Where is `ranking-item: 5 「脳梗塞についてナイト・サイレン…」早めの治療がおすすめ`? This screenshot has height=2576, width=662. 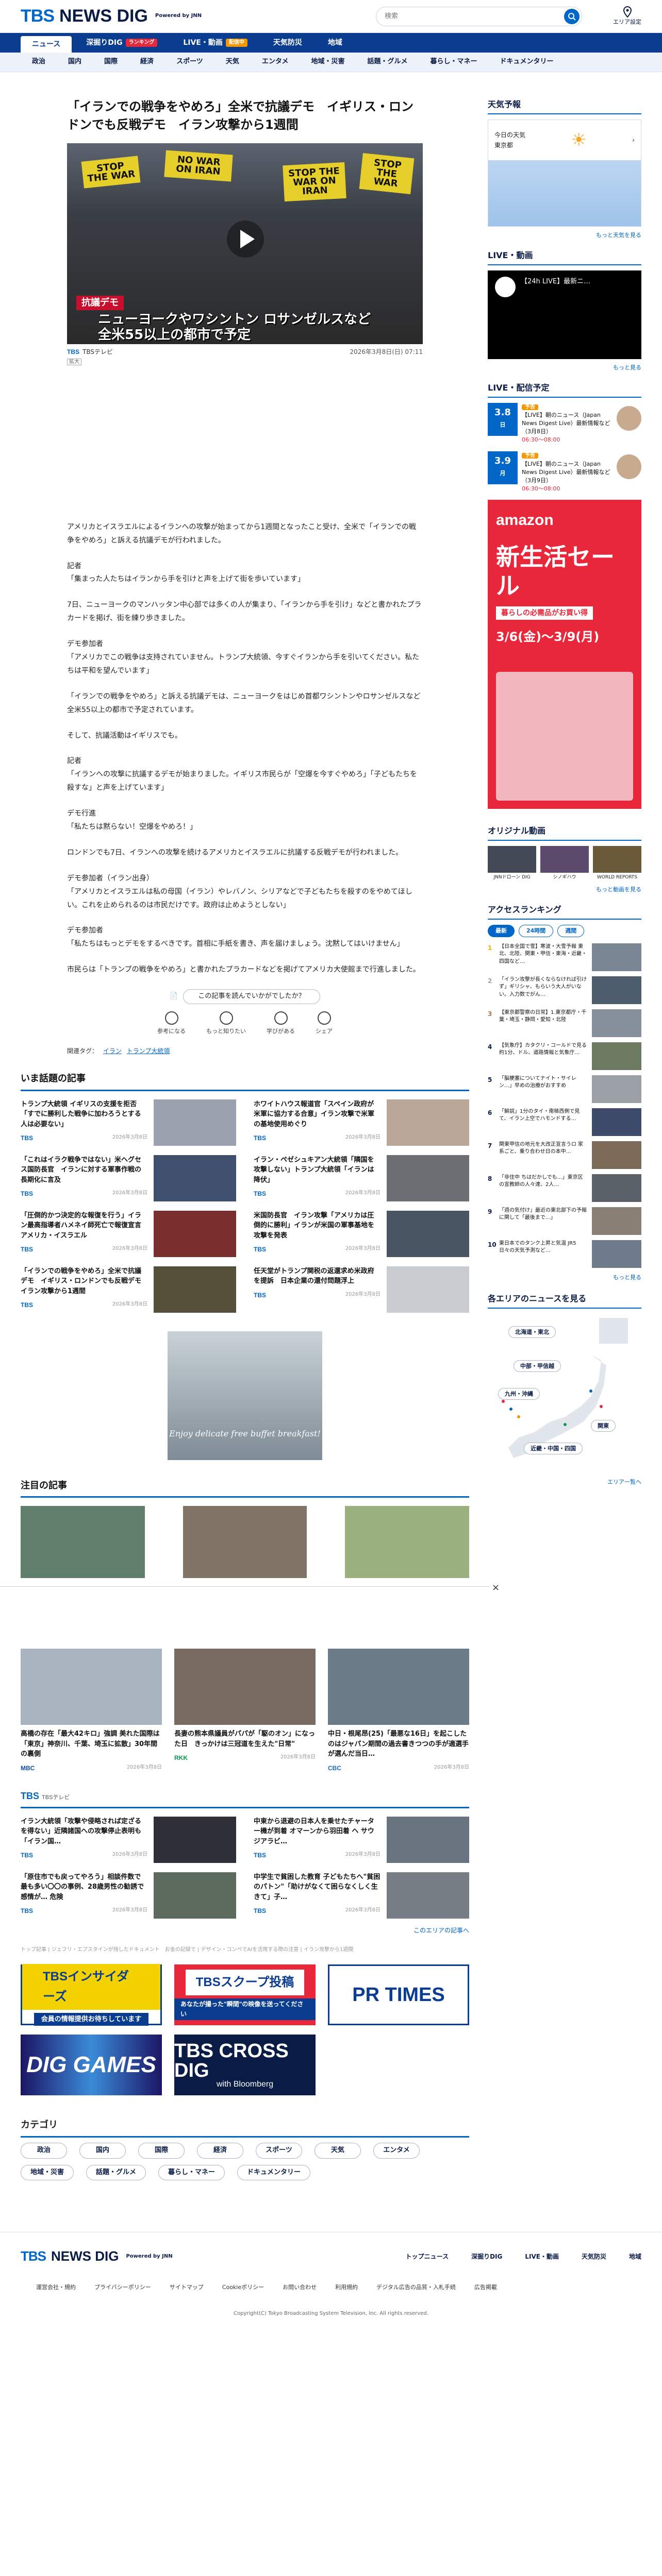 ranking-item: 5 「脳梗塞についてナイト・サイレン…」早めの治療がおすすめ is located at coordinates (565, 1089).